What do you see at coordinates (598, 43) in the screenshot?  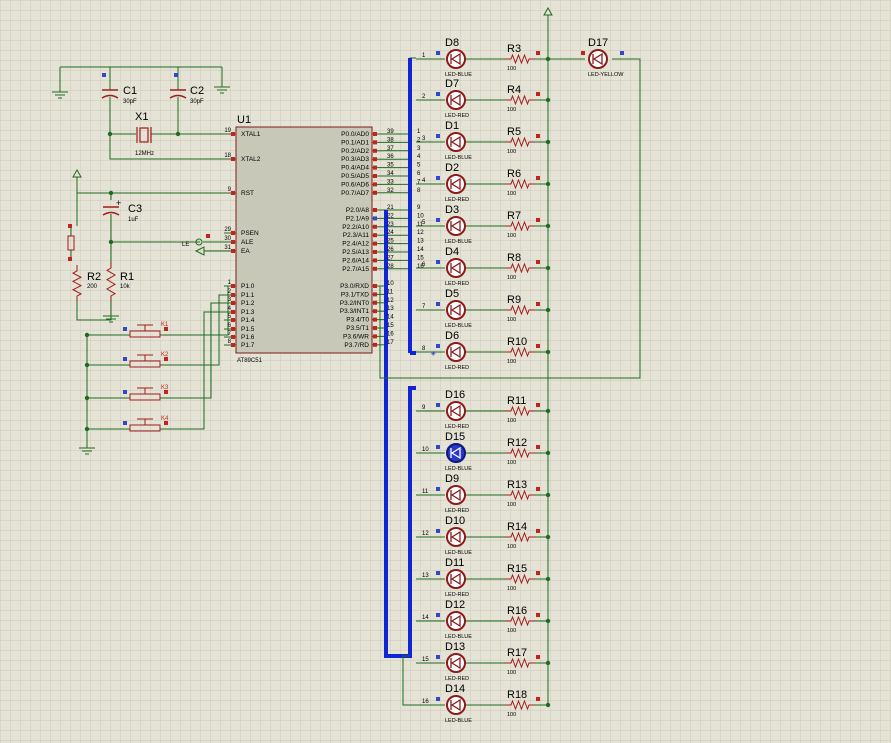 I see `led-d17-ref: D17` at bounding box center [598, 43].